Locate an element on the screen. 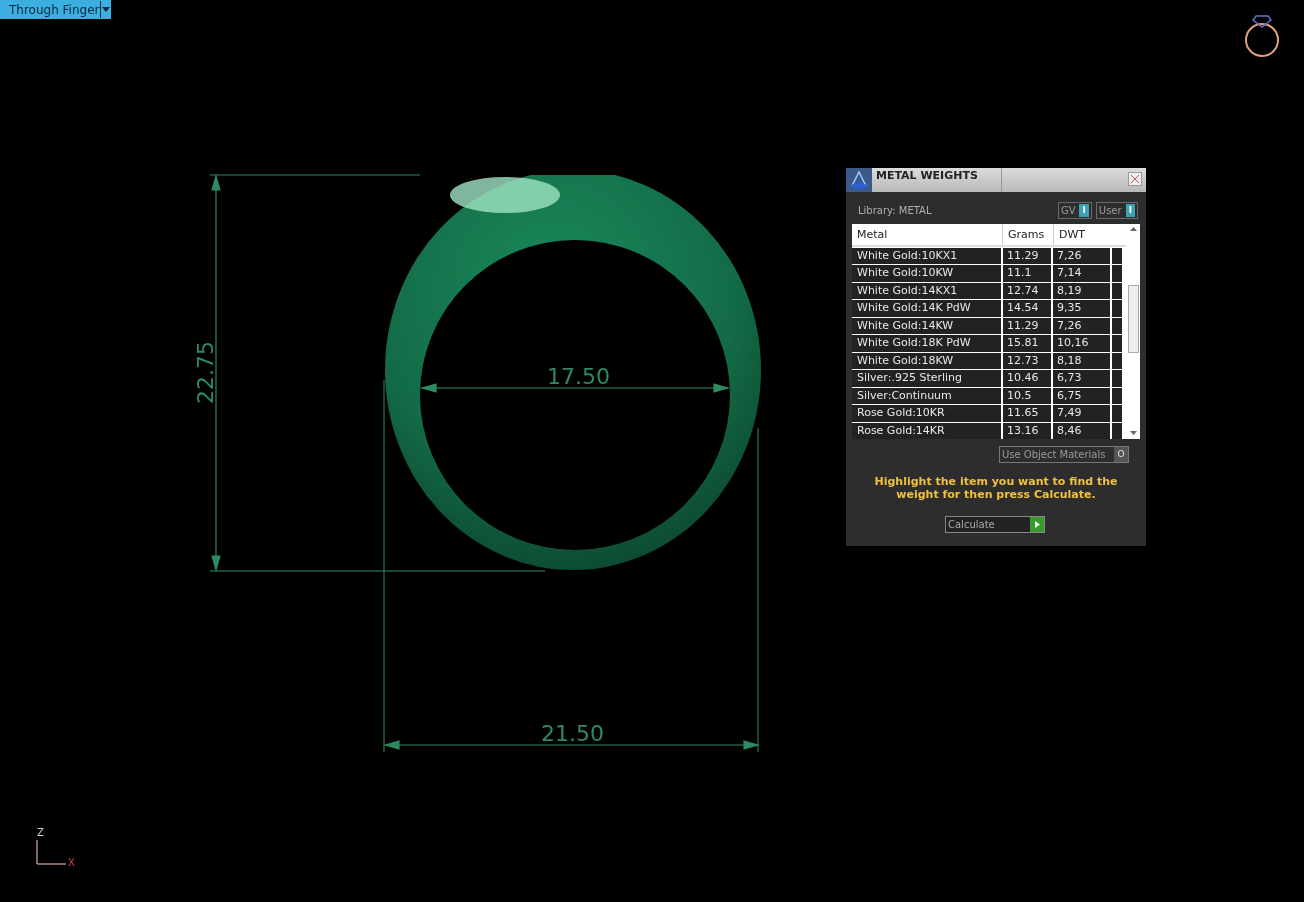 The width and height of the screenshot is (1304, 902). toggle-button: GV I is located at coordinates (1074, 210).